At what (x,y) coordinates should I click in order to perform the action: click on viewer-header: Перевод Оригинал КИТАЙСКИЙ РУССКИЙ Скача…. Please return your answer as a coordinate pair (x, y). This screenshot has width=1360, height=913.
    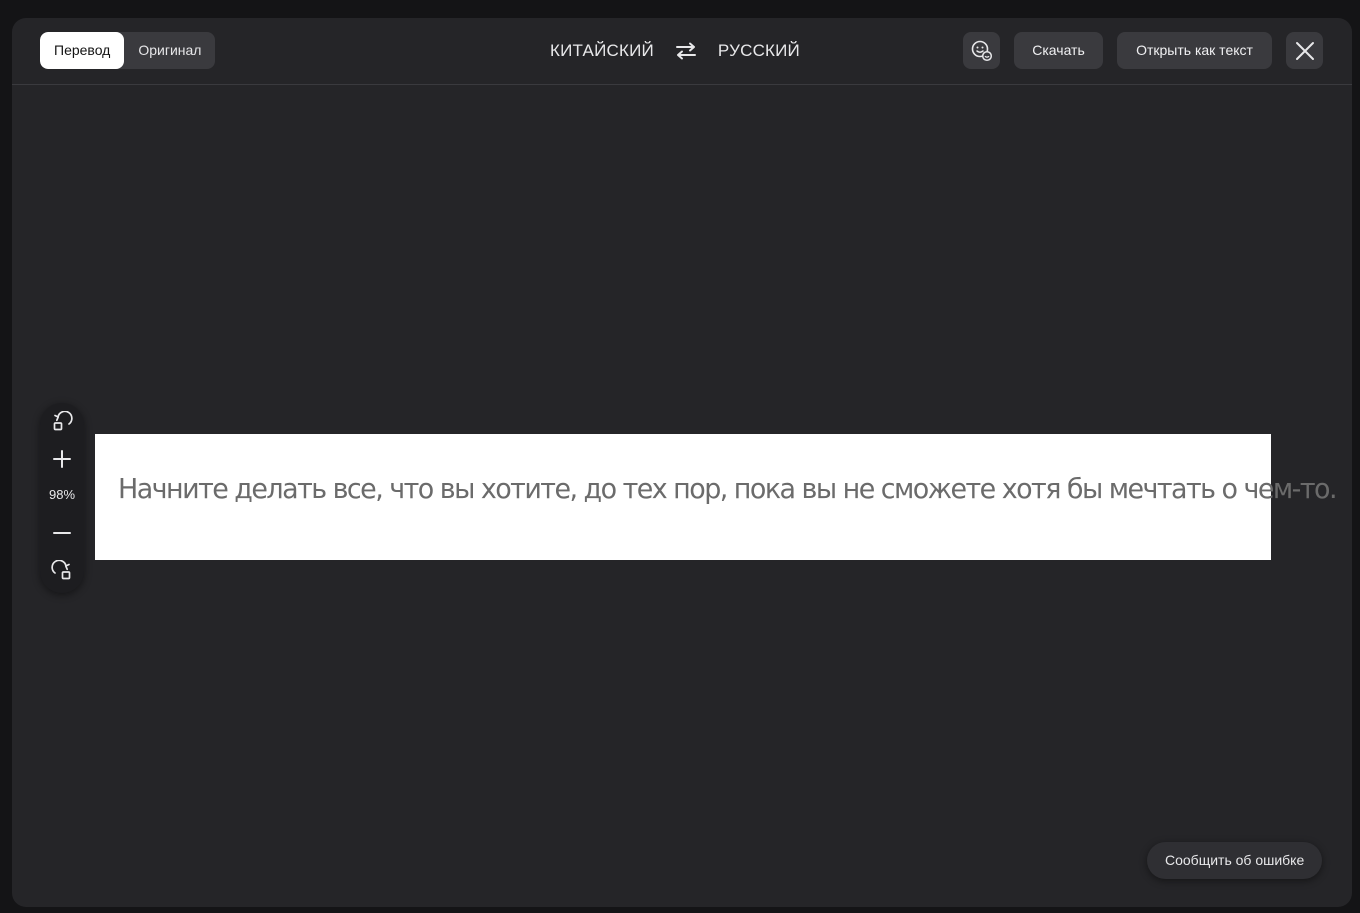
    Looking at the image, I should click on (682, 51).